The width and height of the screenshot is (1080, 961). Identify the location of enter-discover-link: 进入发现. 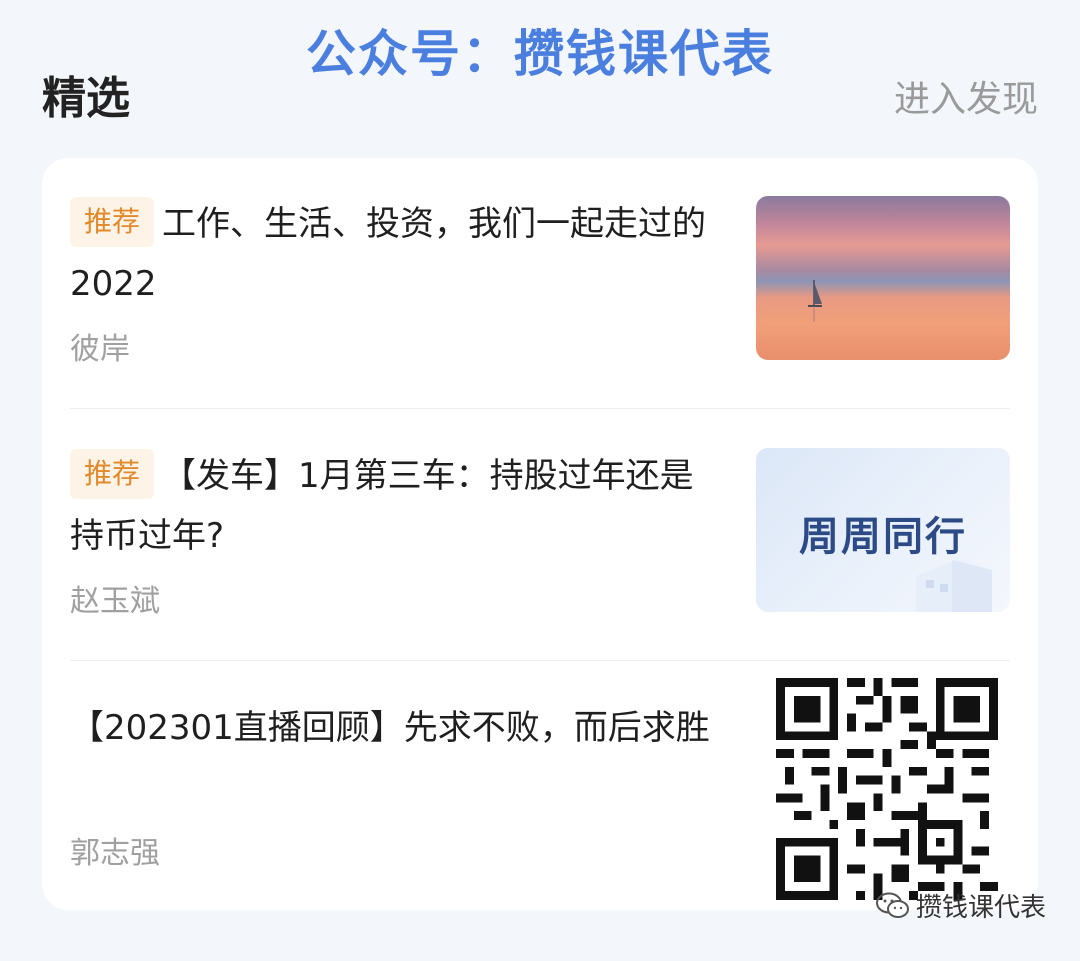
(966, 96).